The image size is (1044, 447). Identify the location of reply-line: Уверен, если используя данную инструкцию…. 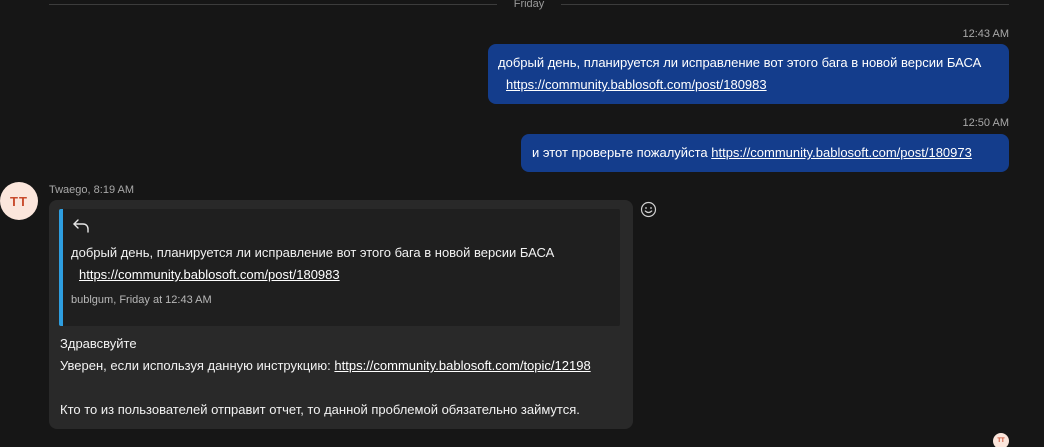
(345, 366).